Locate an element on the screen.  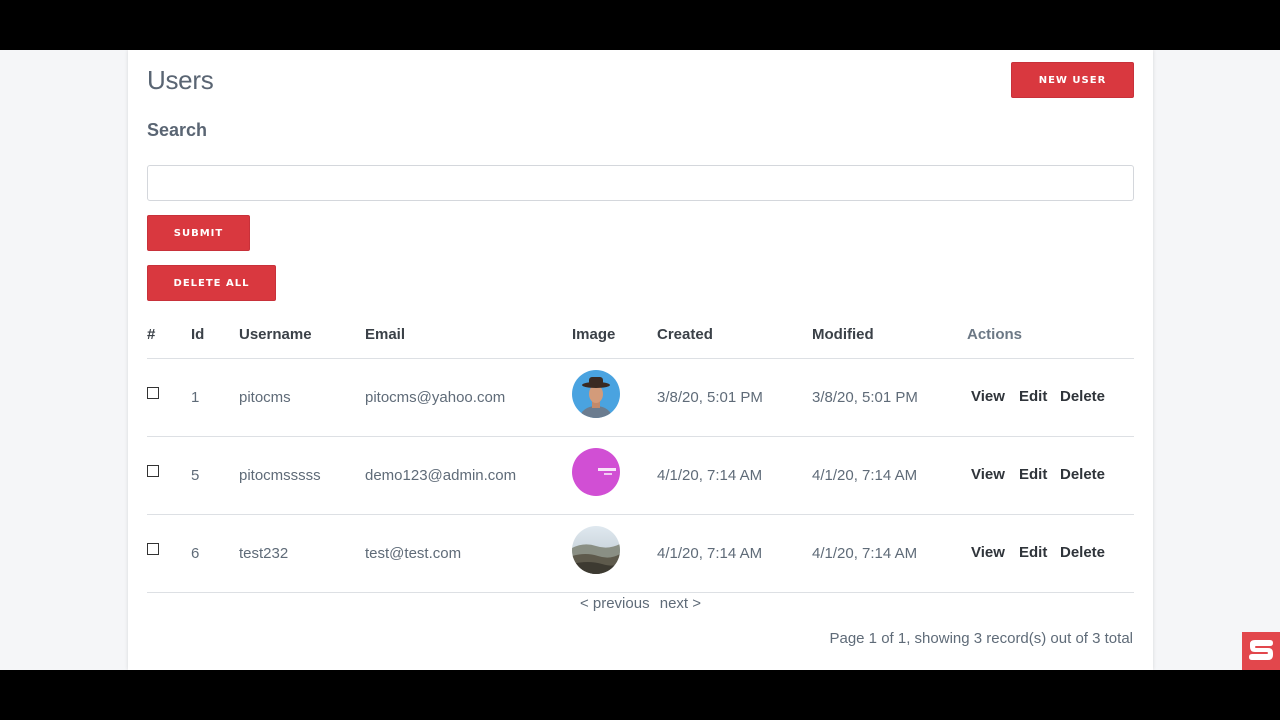
header-image: Image is located at coordinates (594, 334).